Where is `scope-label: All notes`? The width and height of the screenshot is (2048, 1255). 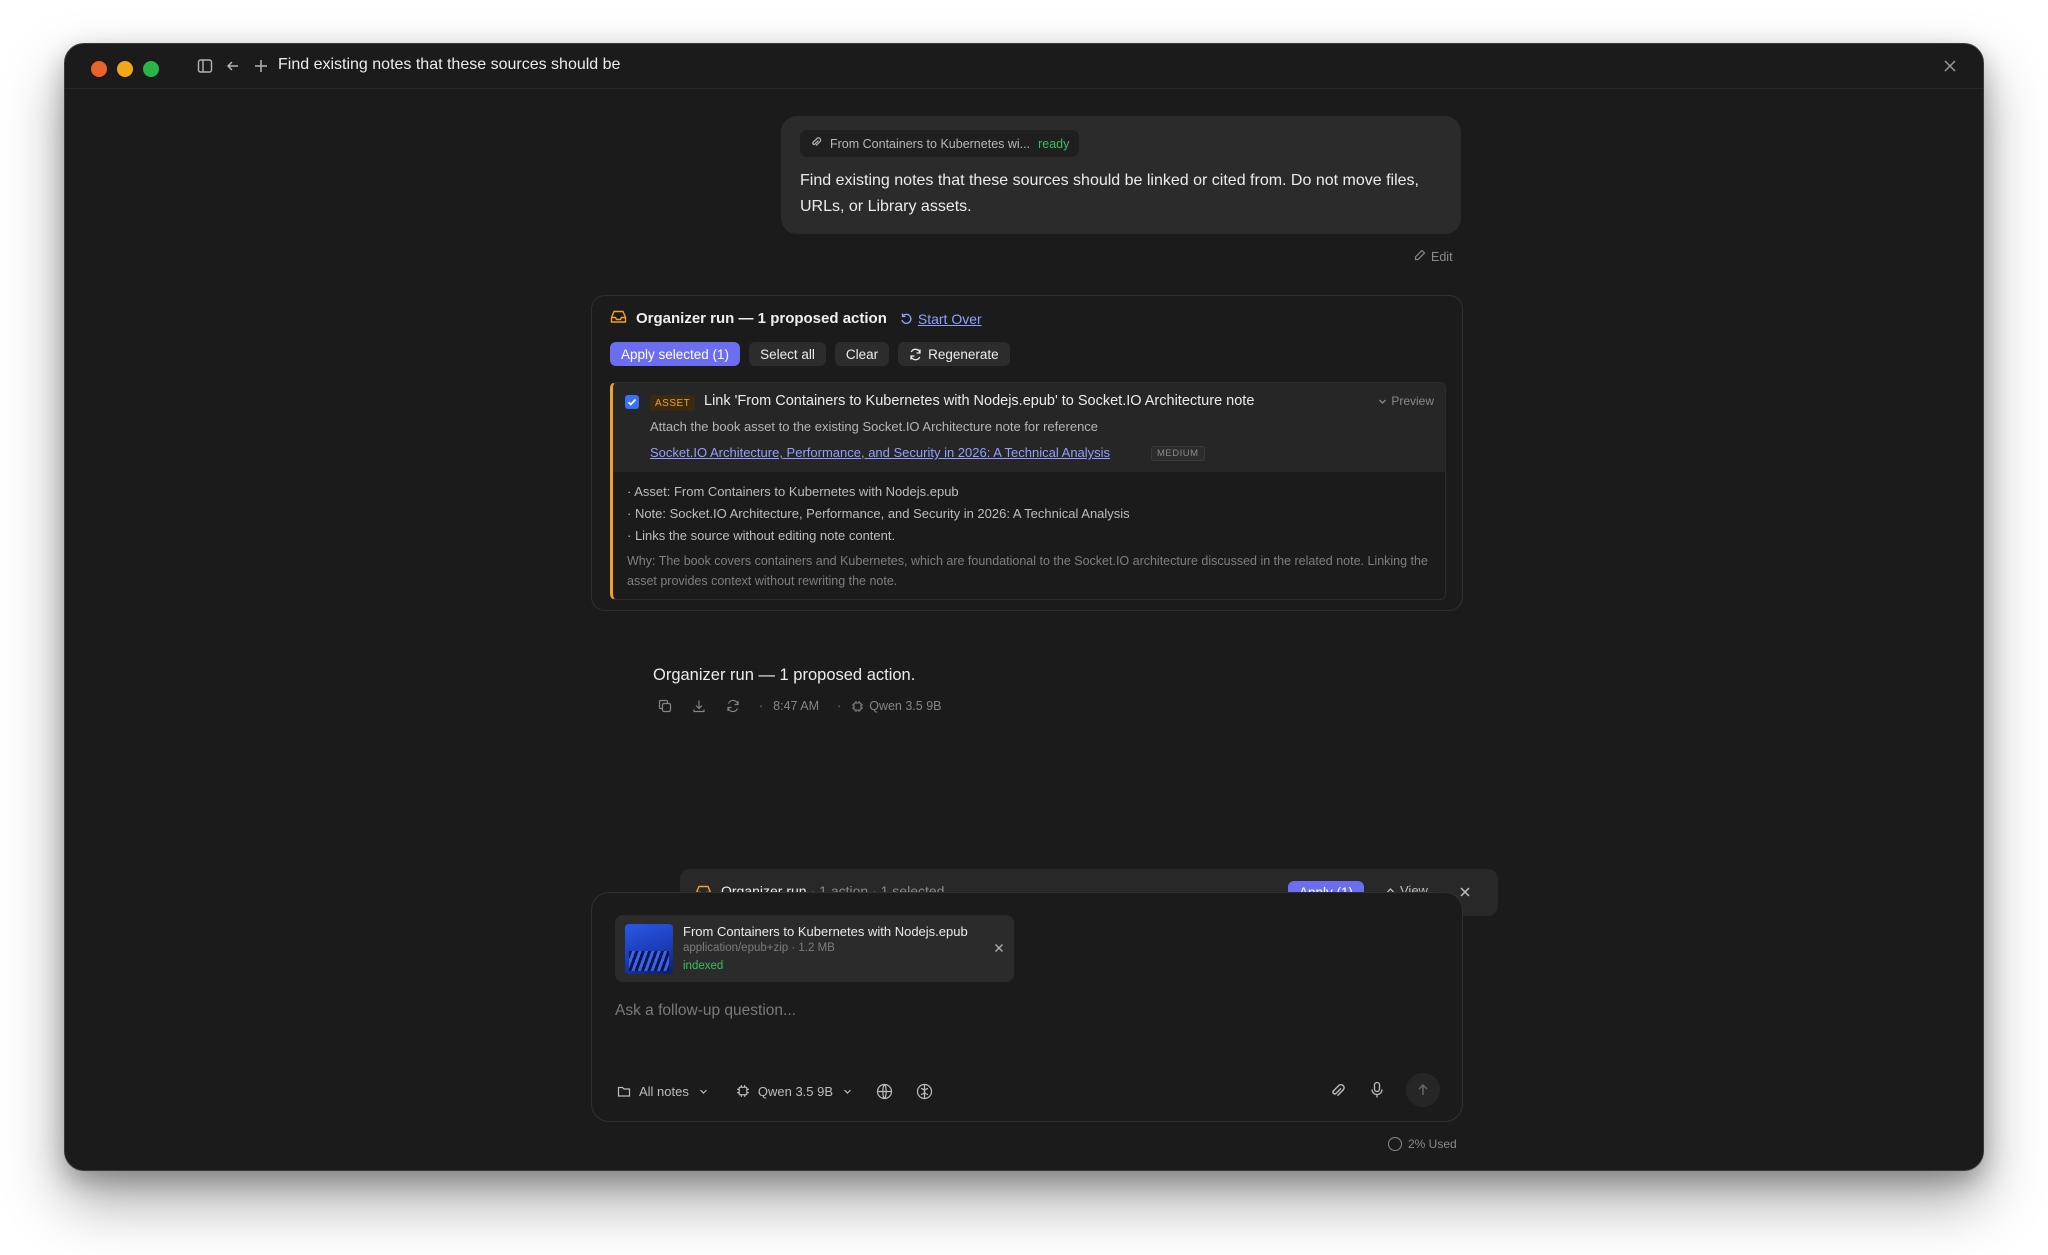
scope-label: All notes is located at coordinates (664, 1091).